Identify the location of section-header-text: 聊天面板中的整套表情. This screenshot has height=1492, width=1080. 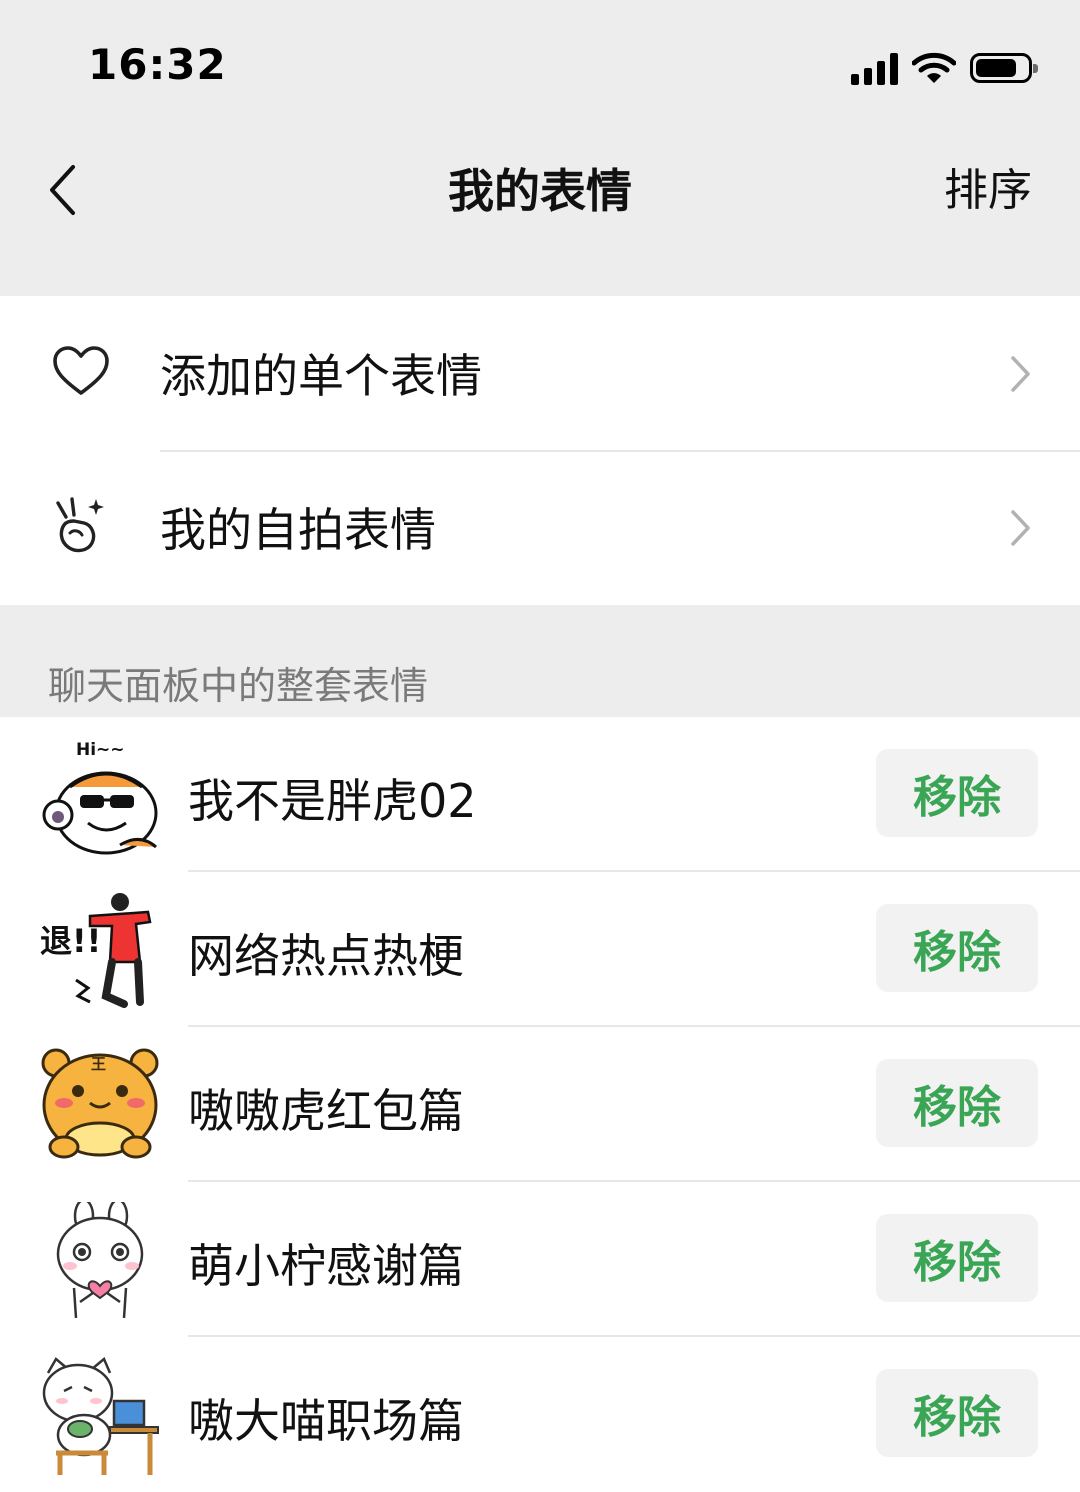
(238, 686).